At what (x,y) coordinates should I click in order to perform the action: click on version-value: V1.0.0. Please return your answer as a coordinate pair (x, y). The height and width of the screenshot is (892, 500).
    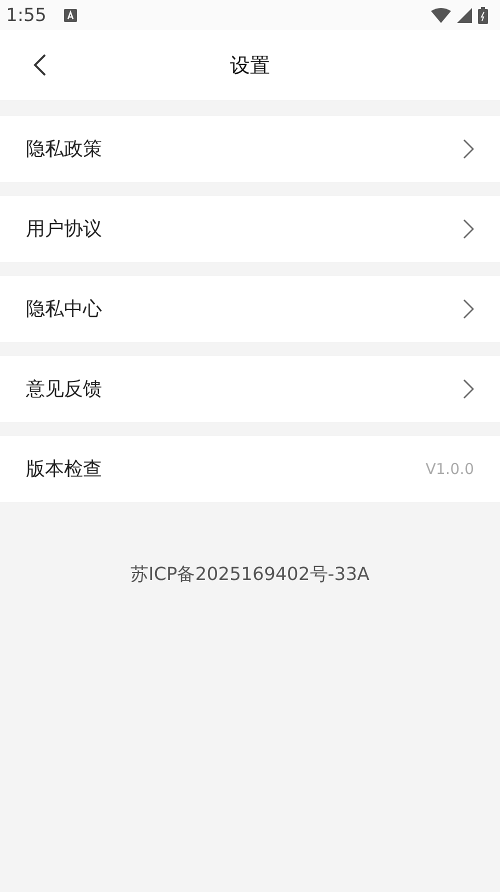
    Looking at the image, I should click on (450, 469).